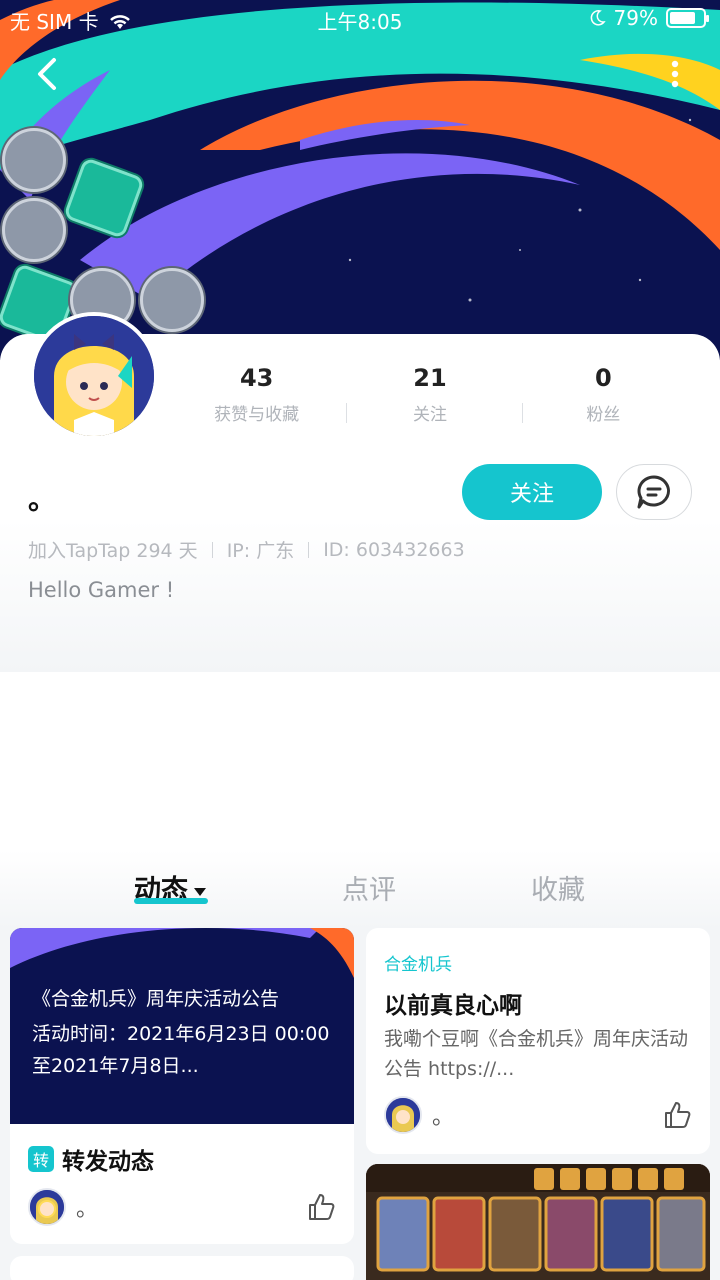 This screenshot has height=1280, width=720. Describe the element at coordinates (532, 492) in the screenshot. I see `follow-button: 关注` at that location.